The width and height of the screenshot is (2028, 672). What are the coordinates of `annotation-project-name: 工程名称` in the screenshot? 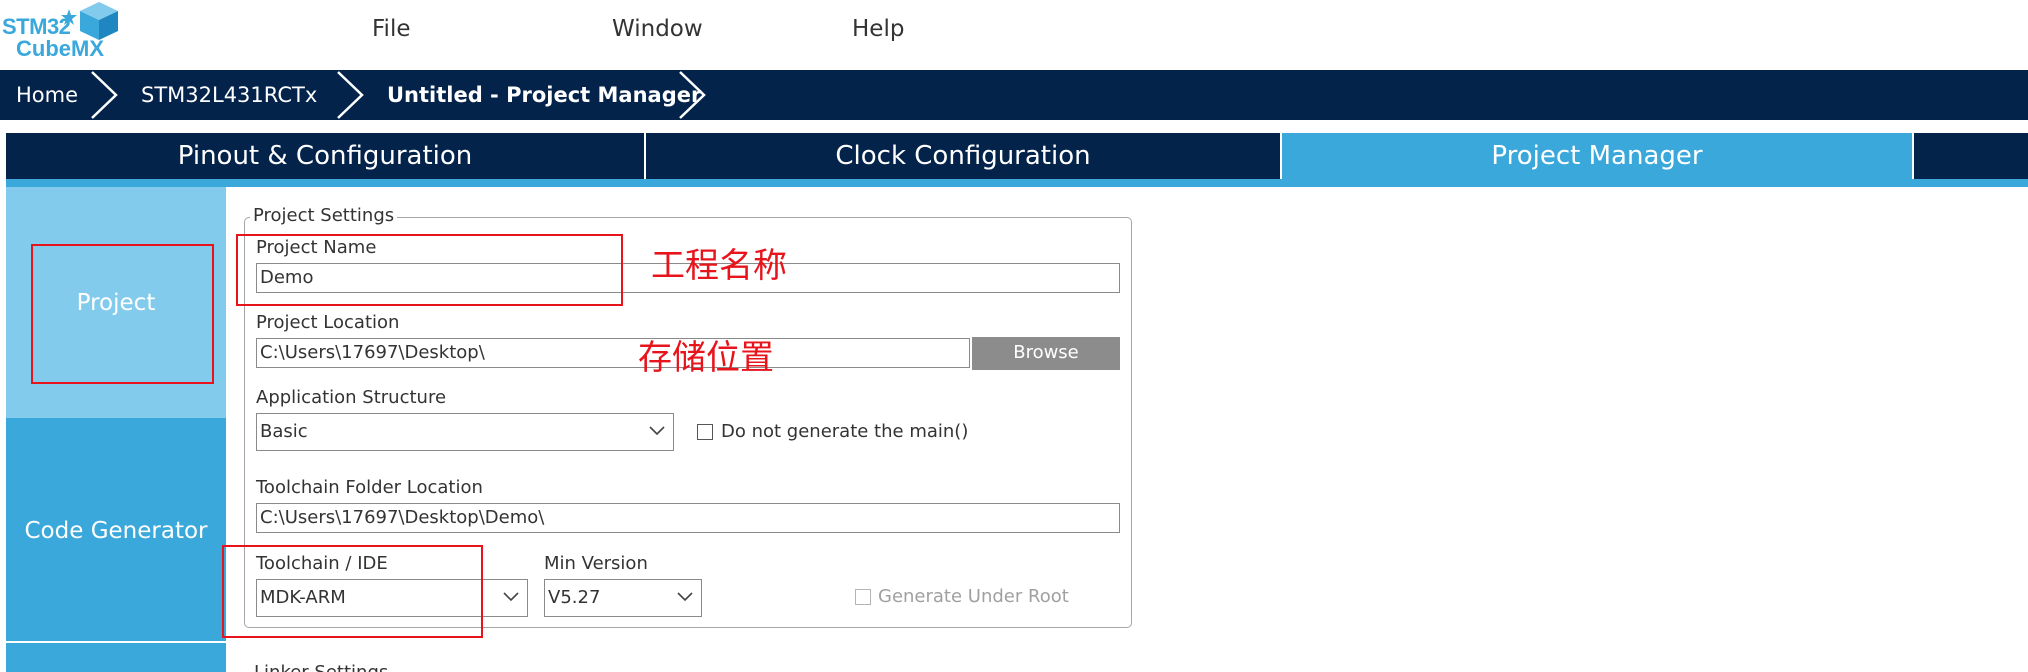 It's located at (719, 266).